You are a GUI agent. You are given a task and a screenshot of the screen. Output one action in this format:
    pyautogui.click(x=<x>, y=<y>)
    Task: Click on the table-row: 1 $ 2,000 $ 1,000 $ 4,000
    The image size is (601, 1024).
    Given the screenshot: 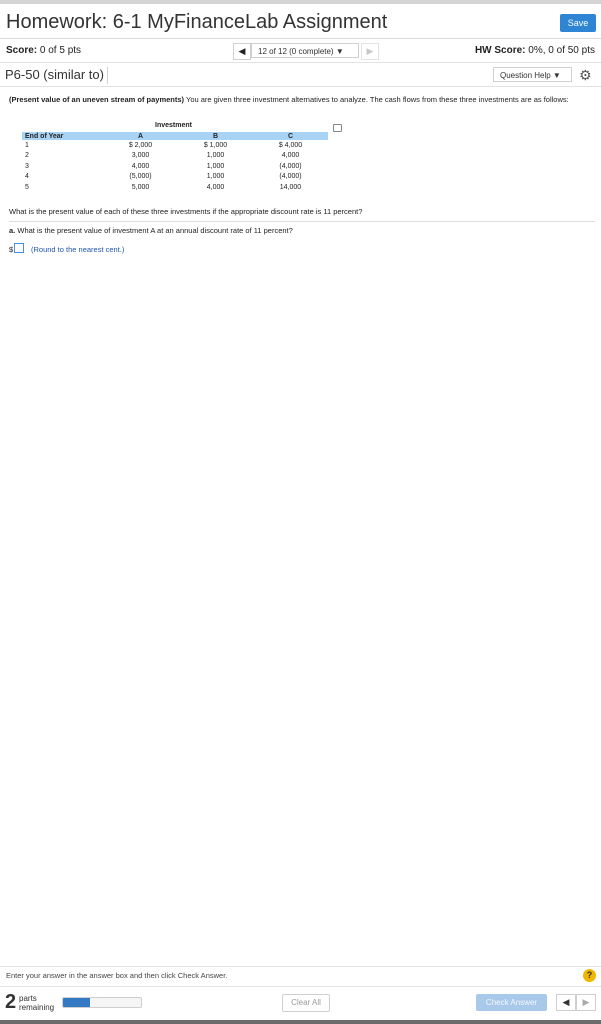 What is the action you would take?
    pyautogui.click(x=175, y=145)
    